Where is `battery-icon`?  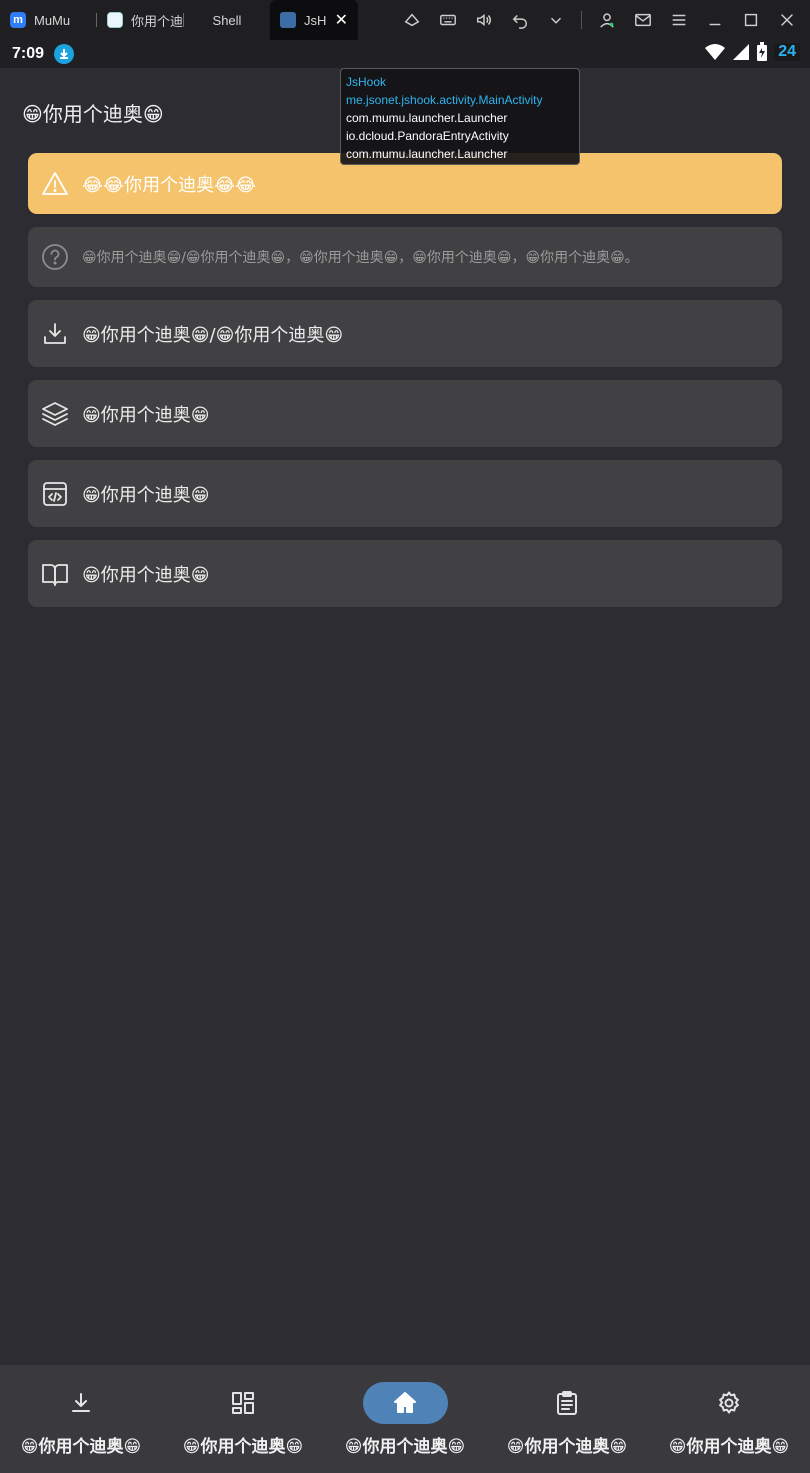 battery-icon is located at coordinates (762, 51).